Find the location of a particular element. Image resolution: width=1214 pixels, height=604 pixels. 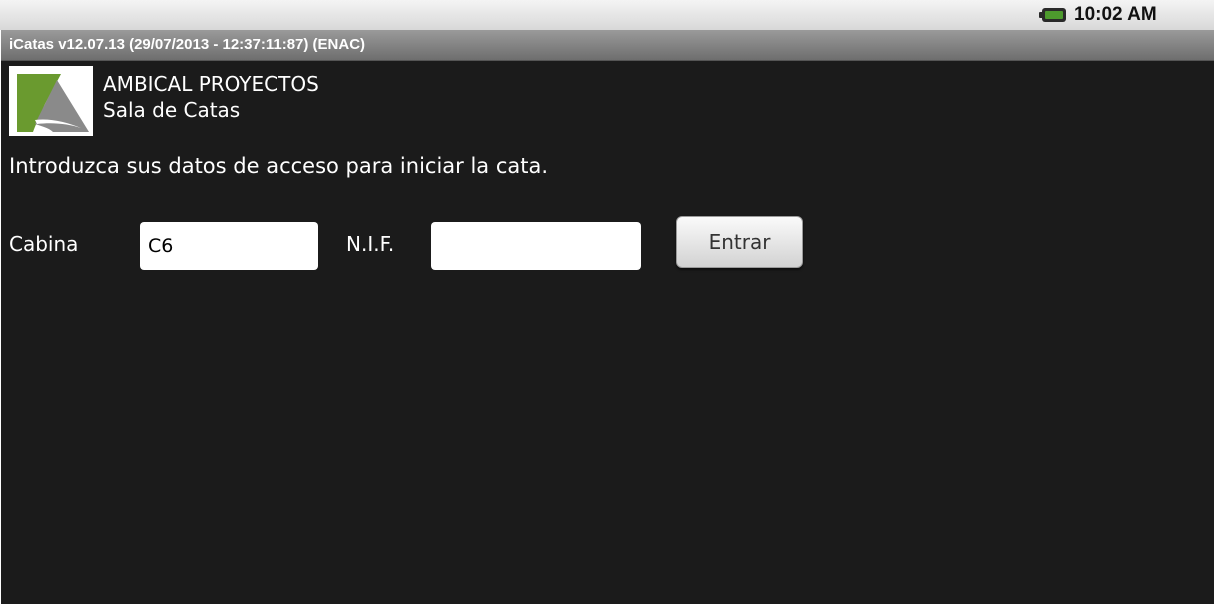

status-bar: 10:02 AM is located at coordinates (607, 15).